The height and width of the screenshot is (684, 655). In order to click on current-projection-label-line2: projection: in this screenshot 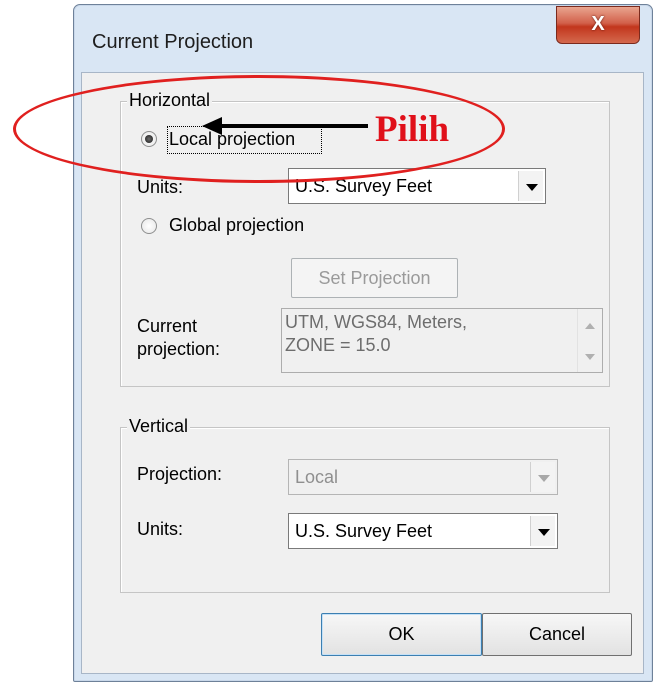, I will do `click(179, 349)`.